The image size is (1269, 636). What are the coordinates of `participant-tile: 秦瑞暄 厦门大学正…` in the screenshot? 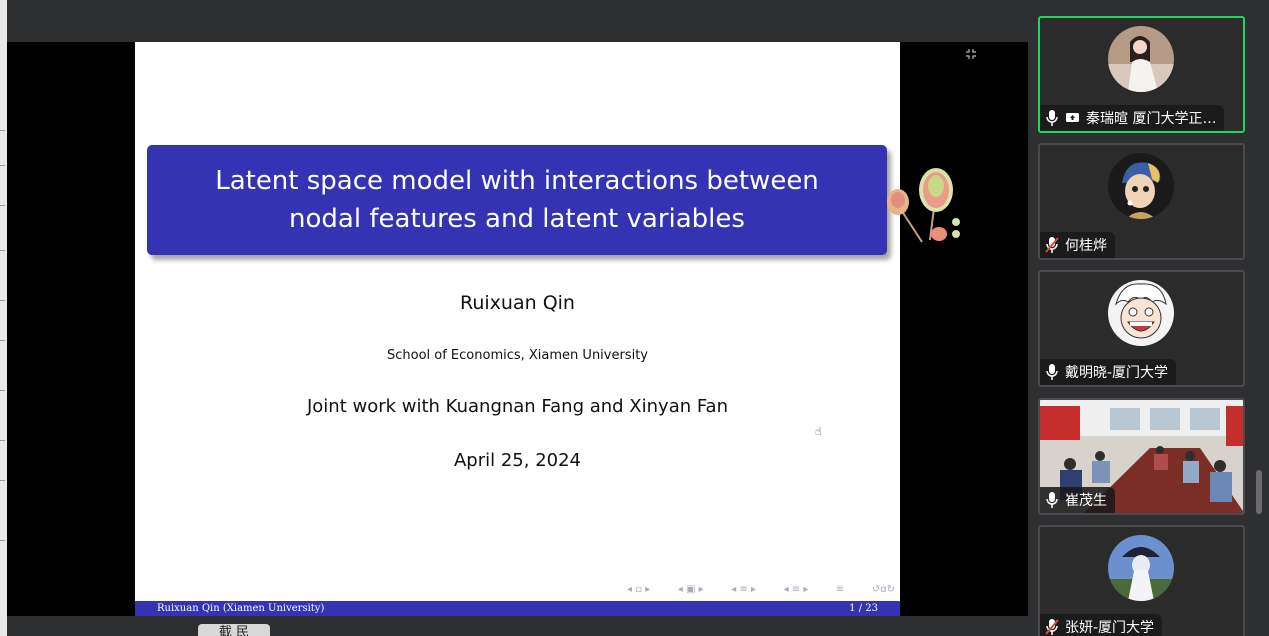 It's located at (1141, 74).